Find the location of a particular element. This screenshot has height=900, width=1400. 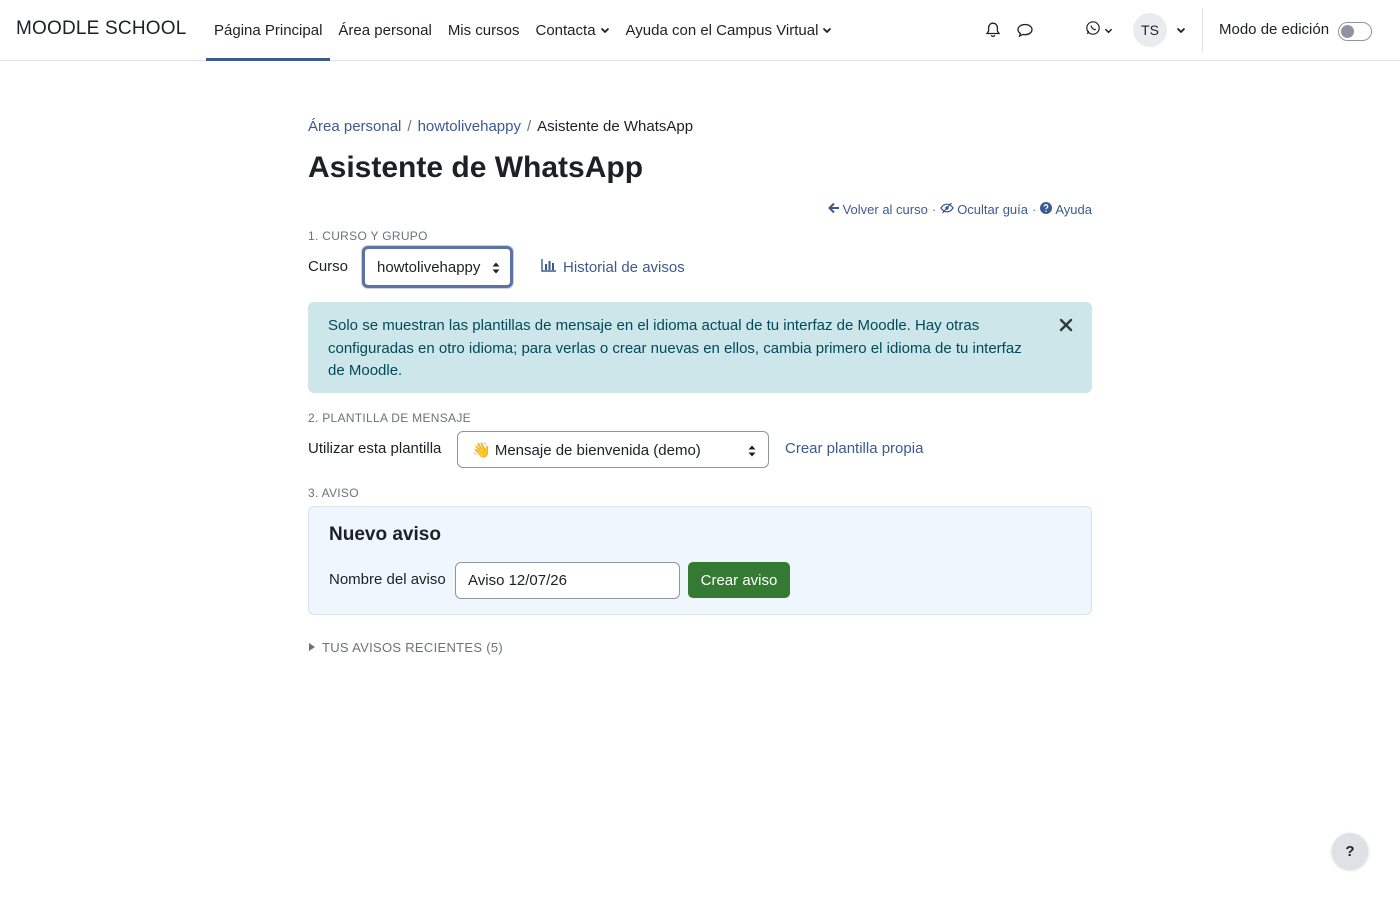

course-label: Curso is located at coordinates (328, 266).